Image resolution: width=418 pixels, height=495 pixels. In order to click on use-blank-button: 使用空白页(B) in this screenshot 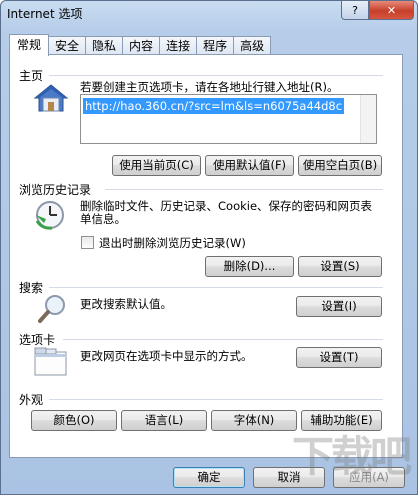, I will do `click(340, 165)`.